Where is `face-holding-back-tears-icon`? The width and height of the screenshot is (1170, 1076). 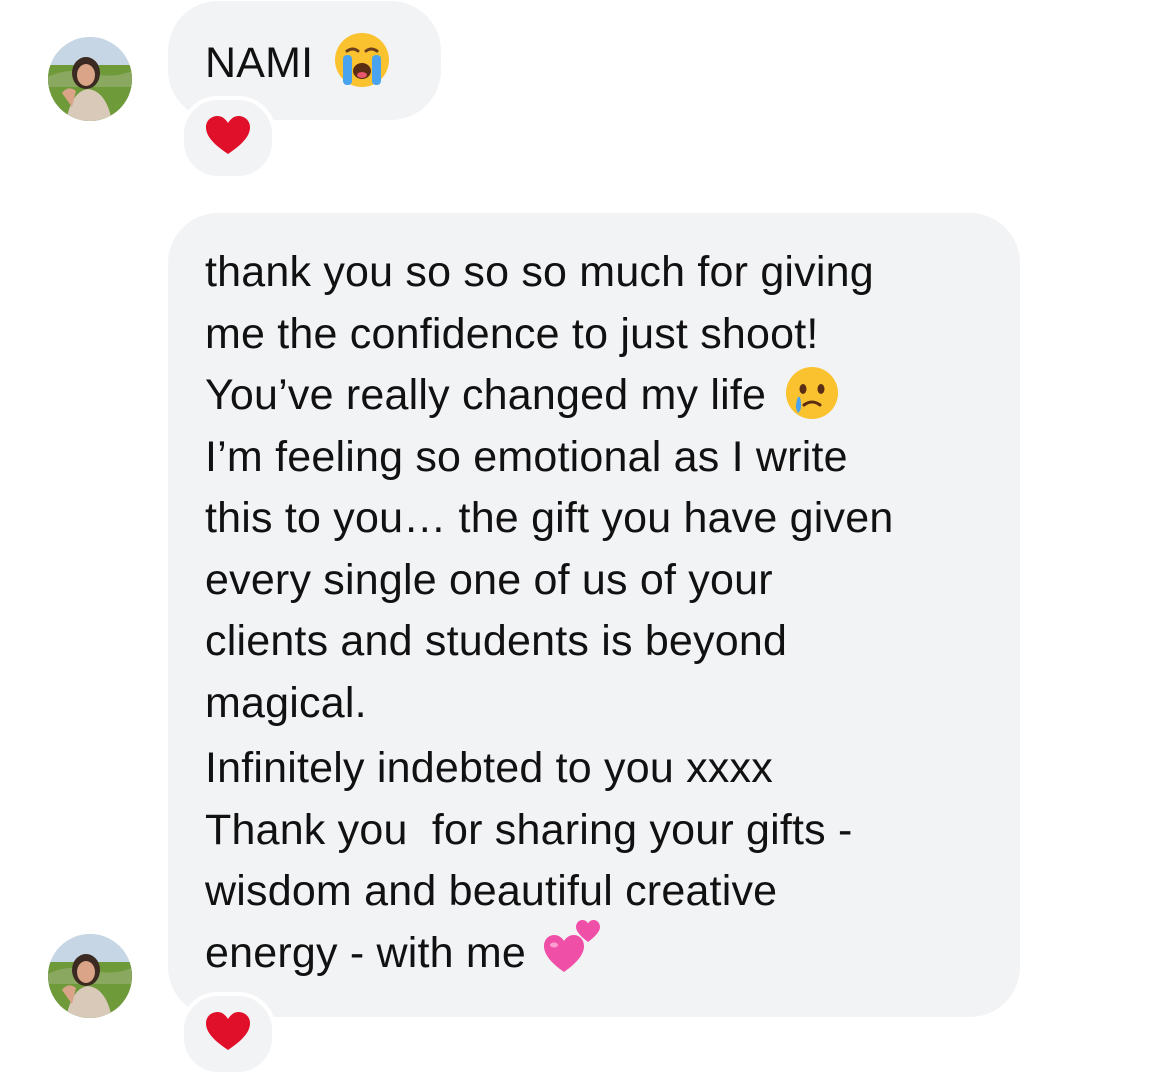 face-holding-back-tears-icon is located at coordinates (812, 395).